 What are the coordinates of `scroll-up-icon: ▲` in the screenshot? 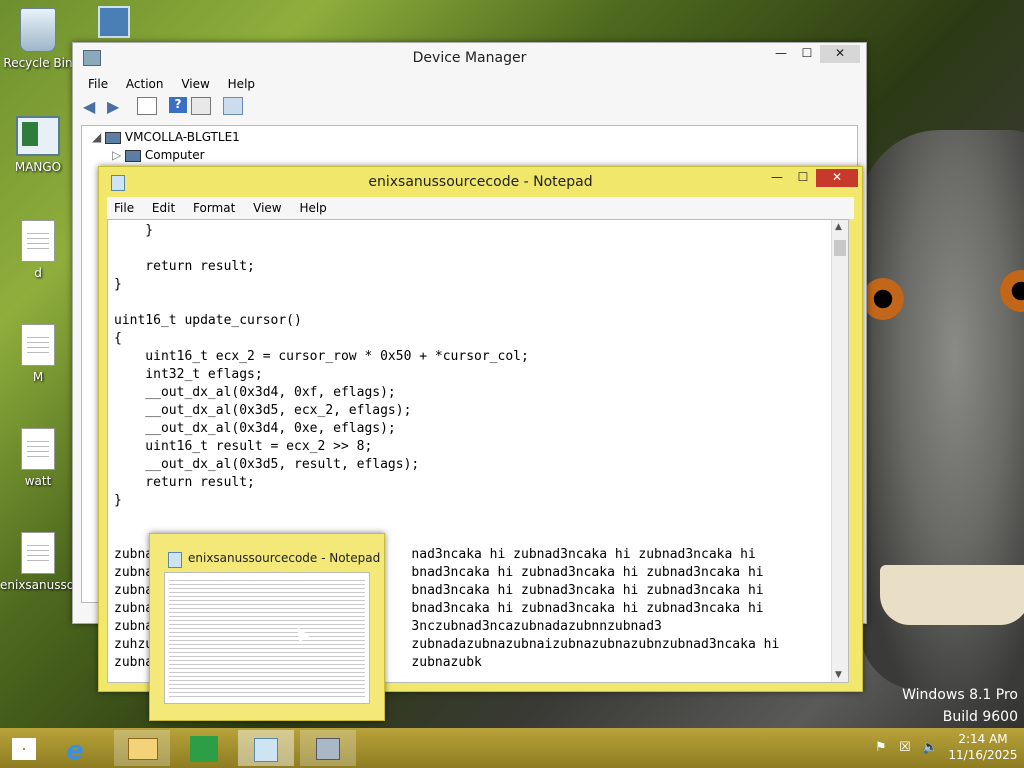 It's located at (838, 227).